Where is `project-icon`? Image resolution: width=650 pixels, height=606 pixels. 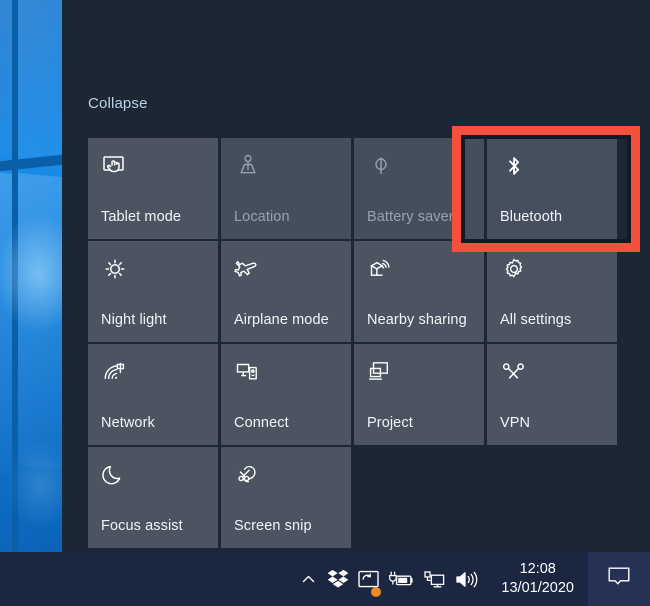
project-icon is located at coordinates (381, 372).